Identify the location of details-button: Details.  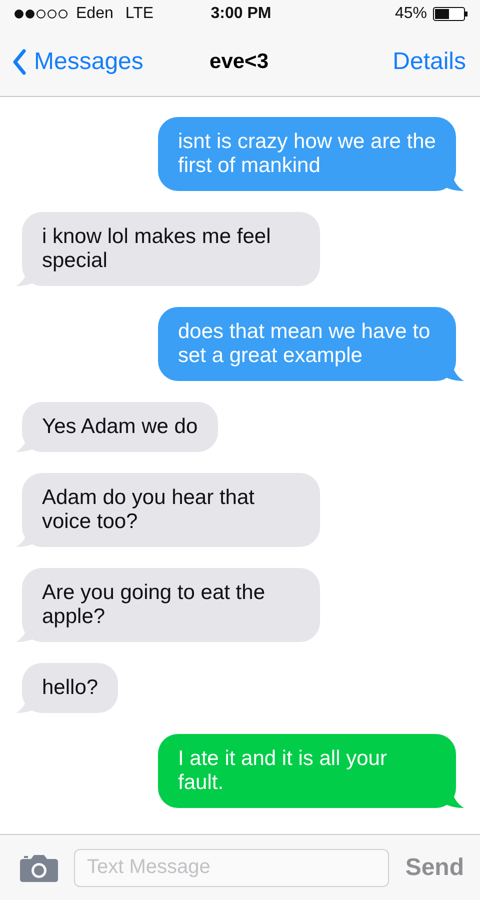
(429, 62).